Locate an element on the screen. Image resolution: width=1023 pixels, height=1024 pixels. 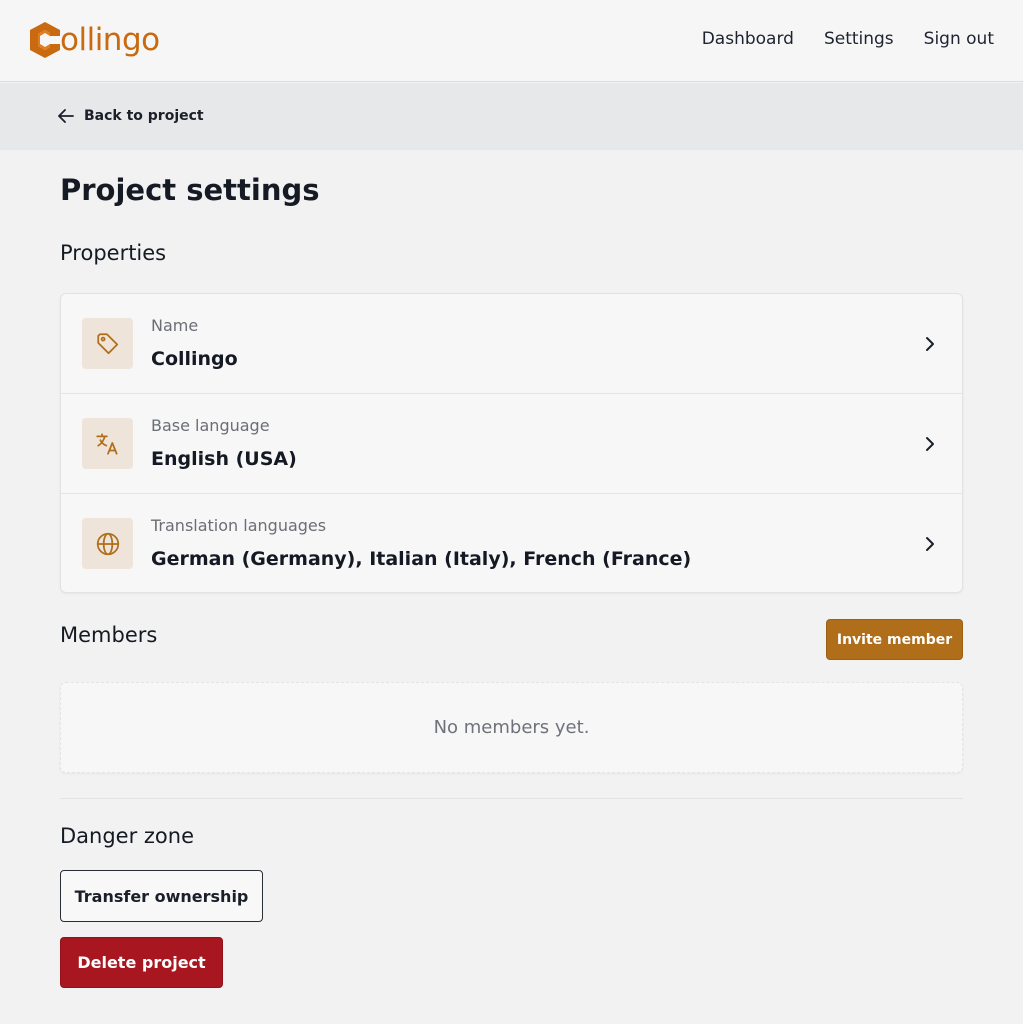
property-label: Name is located at coordinates (175, 325).